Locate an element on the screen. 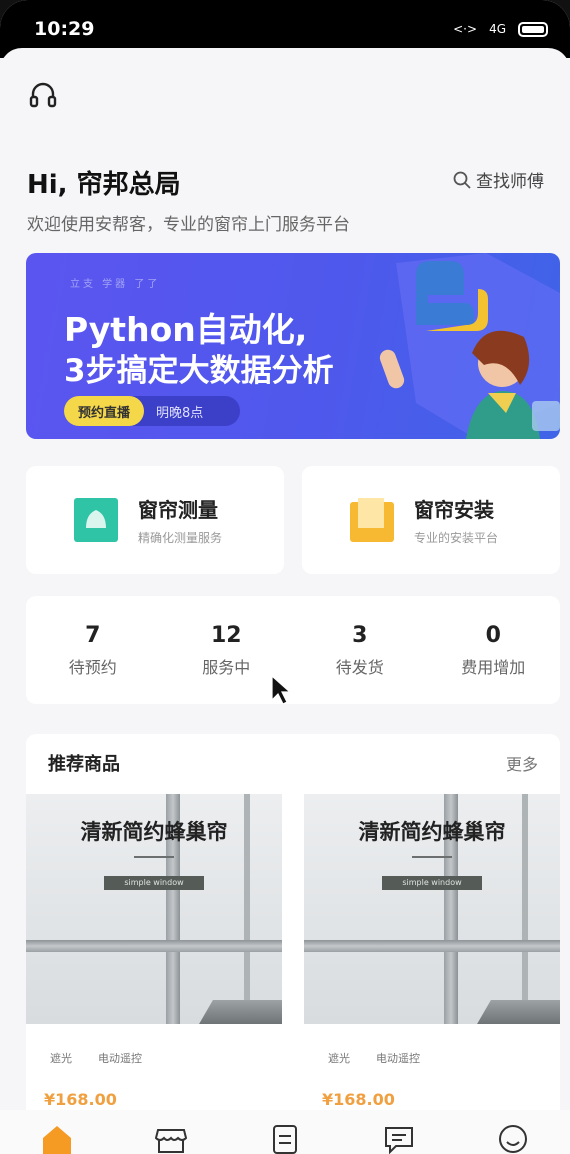 The image size is (570, 1154). order-stats-card: 7 待预约 12 服务中 3 待发货 0 费用增加 is located at coordinates (293, 650).